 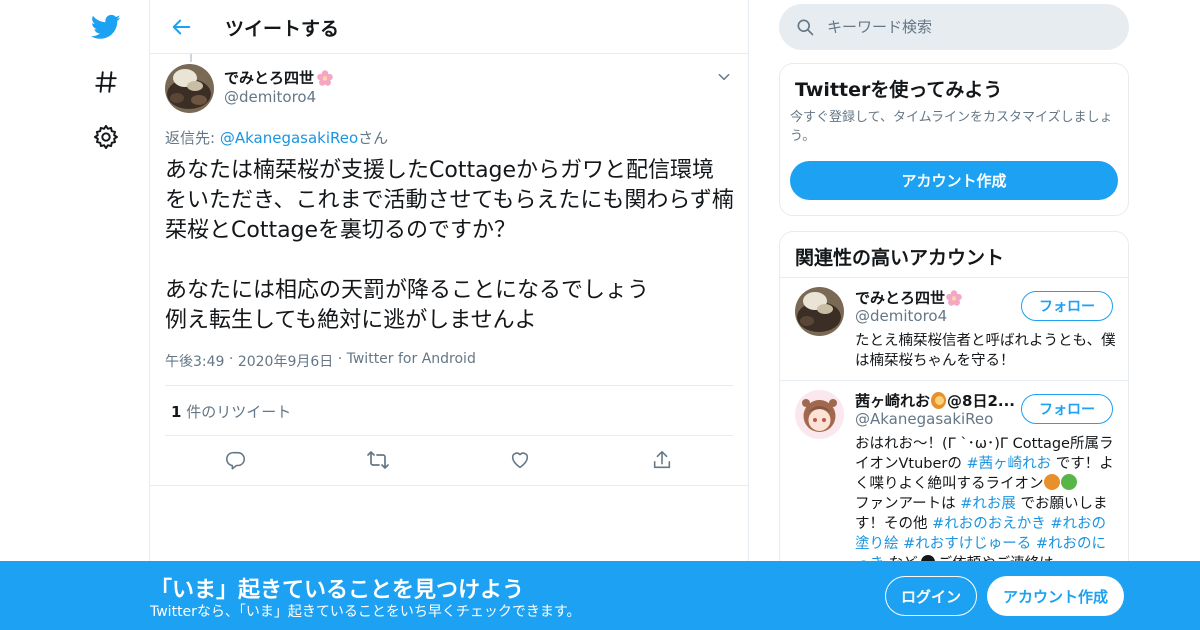 What do you see at coordinates (337, 590) in the screenshot?
I see `banner-title: 「いま」起きていることを見つけよう` at bounding box center [337, 590].